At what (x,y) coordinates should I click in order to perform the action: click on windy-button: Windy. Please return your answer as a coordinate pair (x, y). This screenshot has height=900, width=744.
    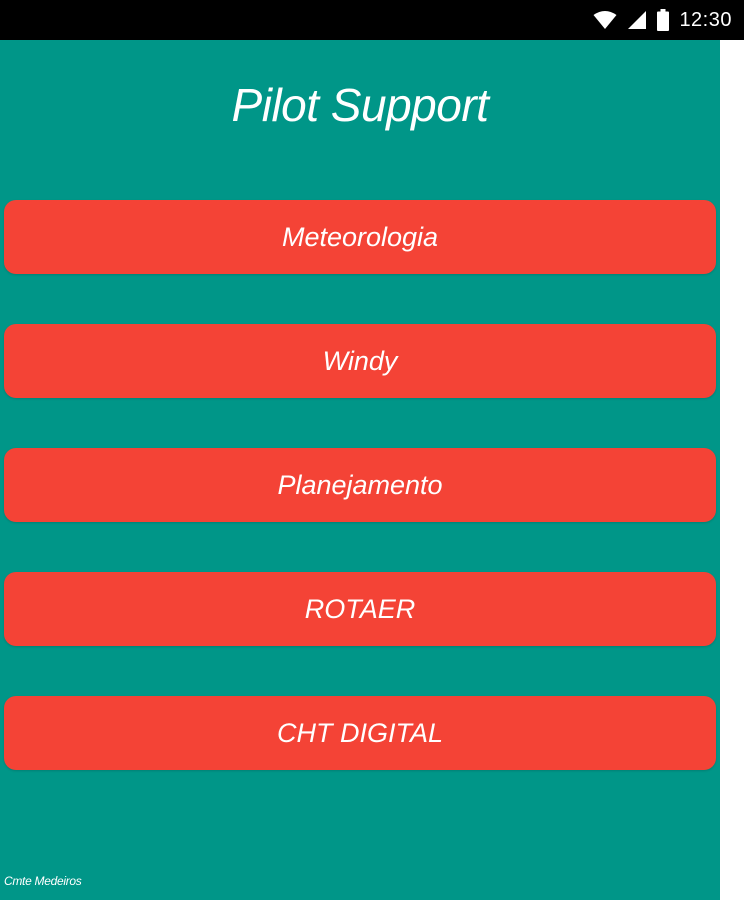
    Looking at the image, I should click on (360, 361).